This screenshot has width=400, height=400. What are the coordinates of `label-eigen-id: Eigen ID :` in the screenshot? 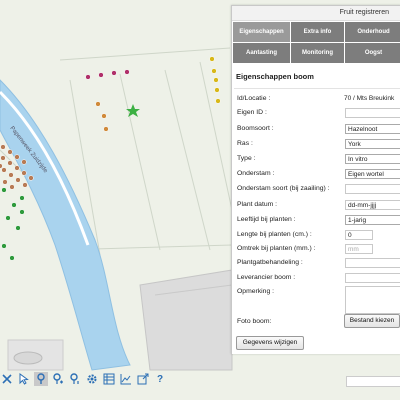 It's located at (252, 112).